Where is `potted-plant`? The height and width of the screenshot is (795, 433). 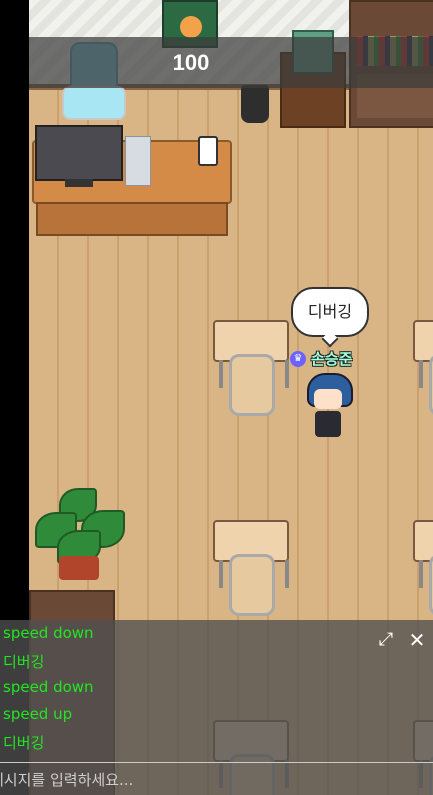
potted-plant is located at coordinates (79, 534).